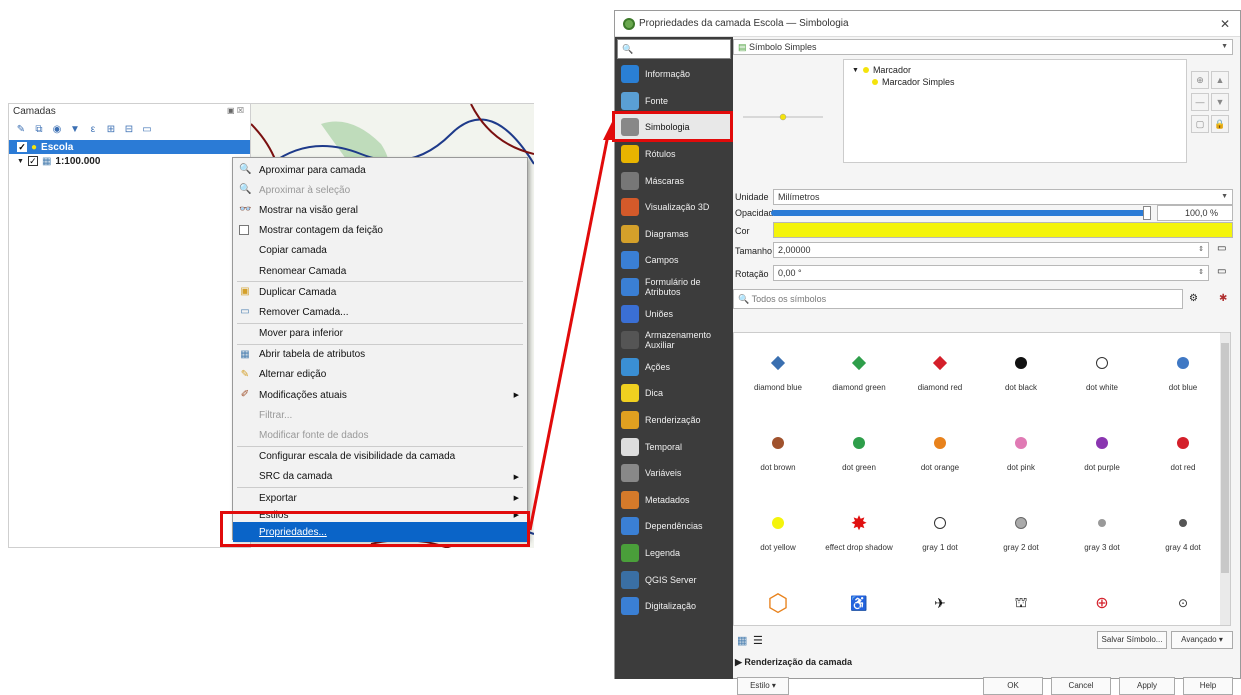  Describe the element at coordinates (674, 393) in the screenshot. I see `sidebar-item-12: Dica` at that location.